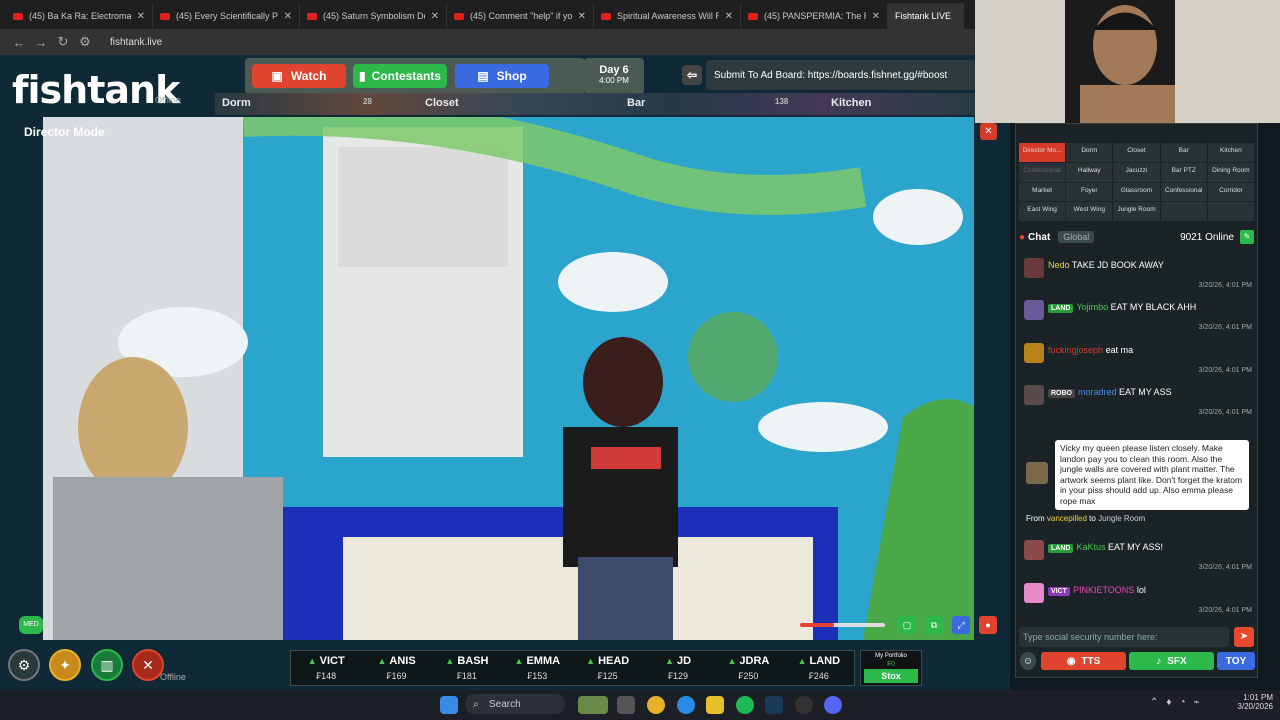 Image resolution: width=1280 pixels, height=720 pixels. What do you see at coordinates (748, 668) in the screenshot?
I see `contestant-item: ▲ JDRA ₣250` at bounding box center [748, 668].